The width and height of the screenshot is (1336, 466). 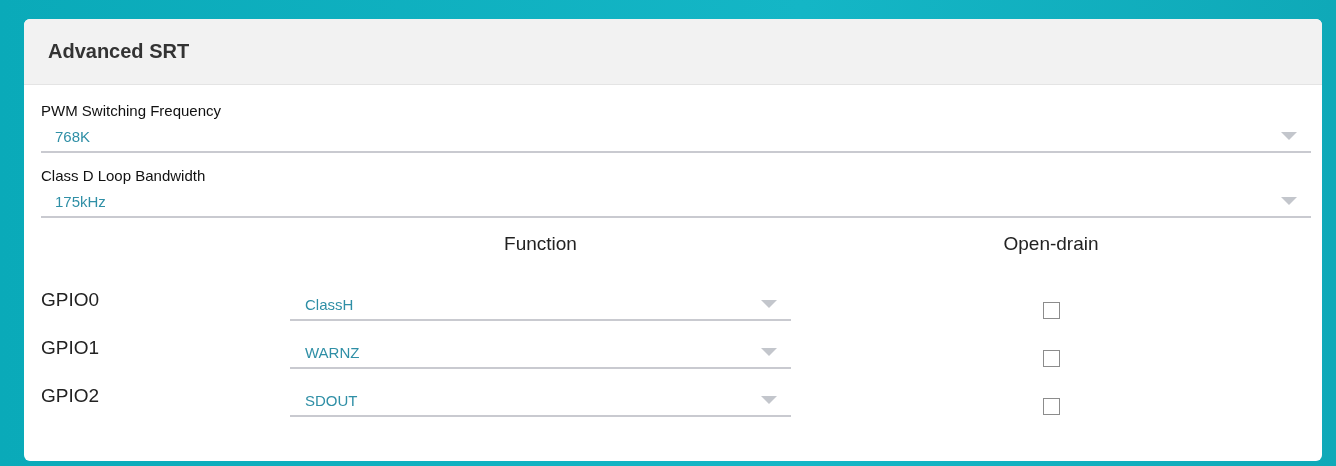 I want to click on dropdown-field: SDOUT, so click(x=540, y=397).